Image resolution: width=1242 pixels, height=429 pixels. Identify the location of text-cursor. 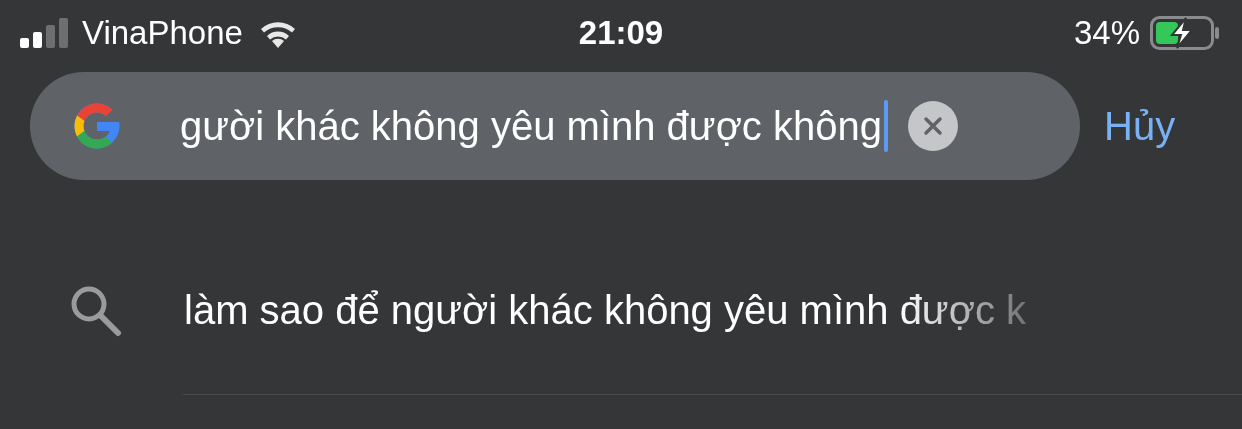
(886, 126).